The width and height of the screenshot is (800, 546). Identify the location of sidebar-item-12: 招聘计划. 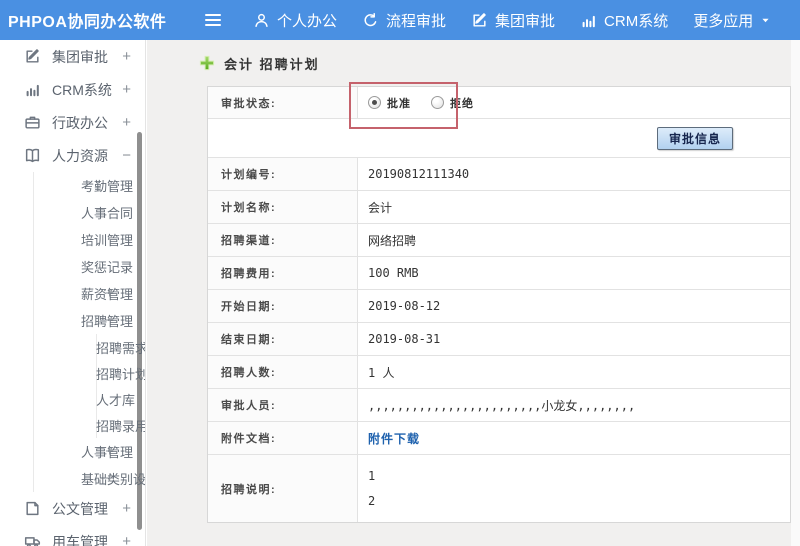
(72, 373).